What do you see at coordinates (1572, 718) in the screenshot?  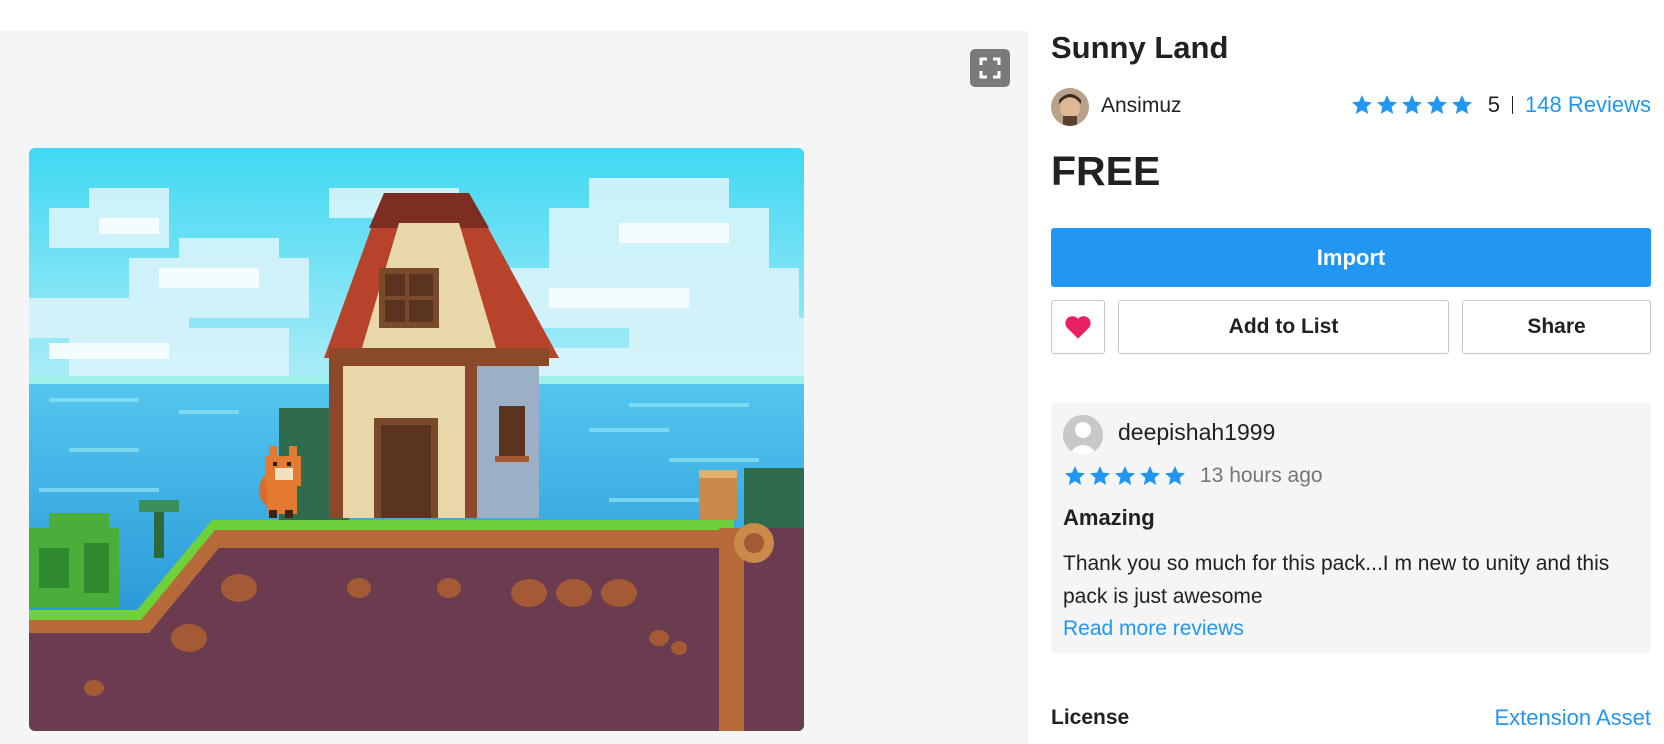 I see `license-value: Extension Asset` at bounding box center [1572, 718].